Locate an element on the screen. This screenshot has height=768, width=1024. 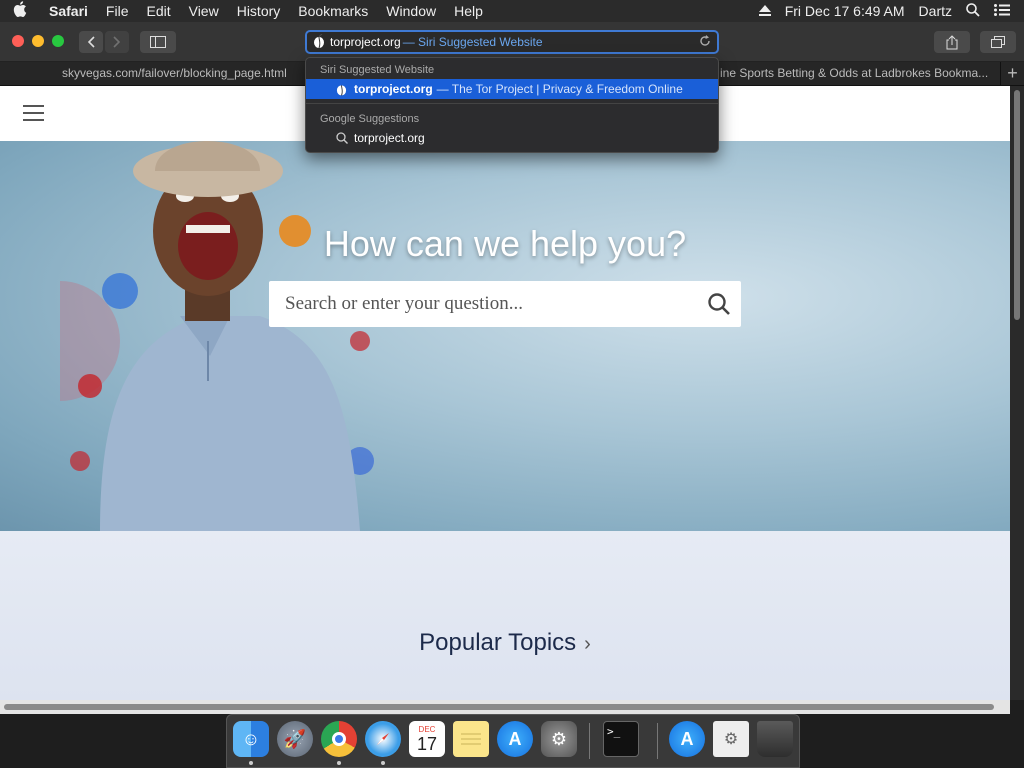
share-button is located at coordinates (952, 42).